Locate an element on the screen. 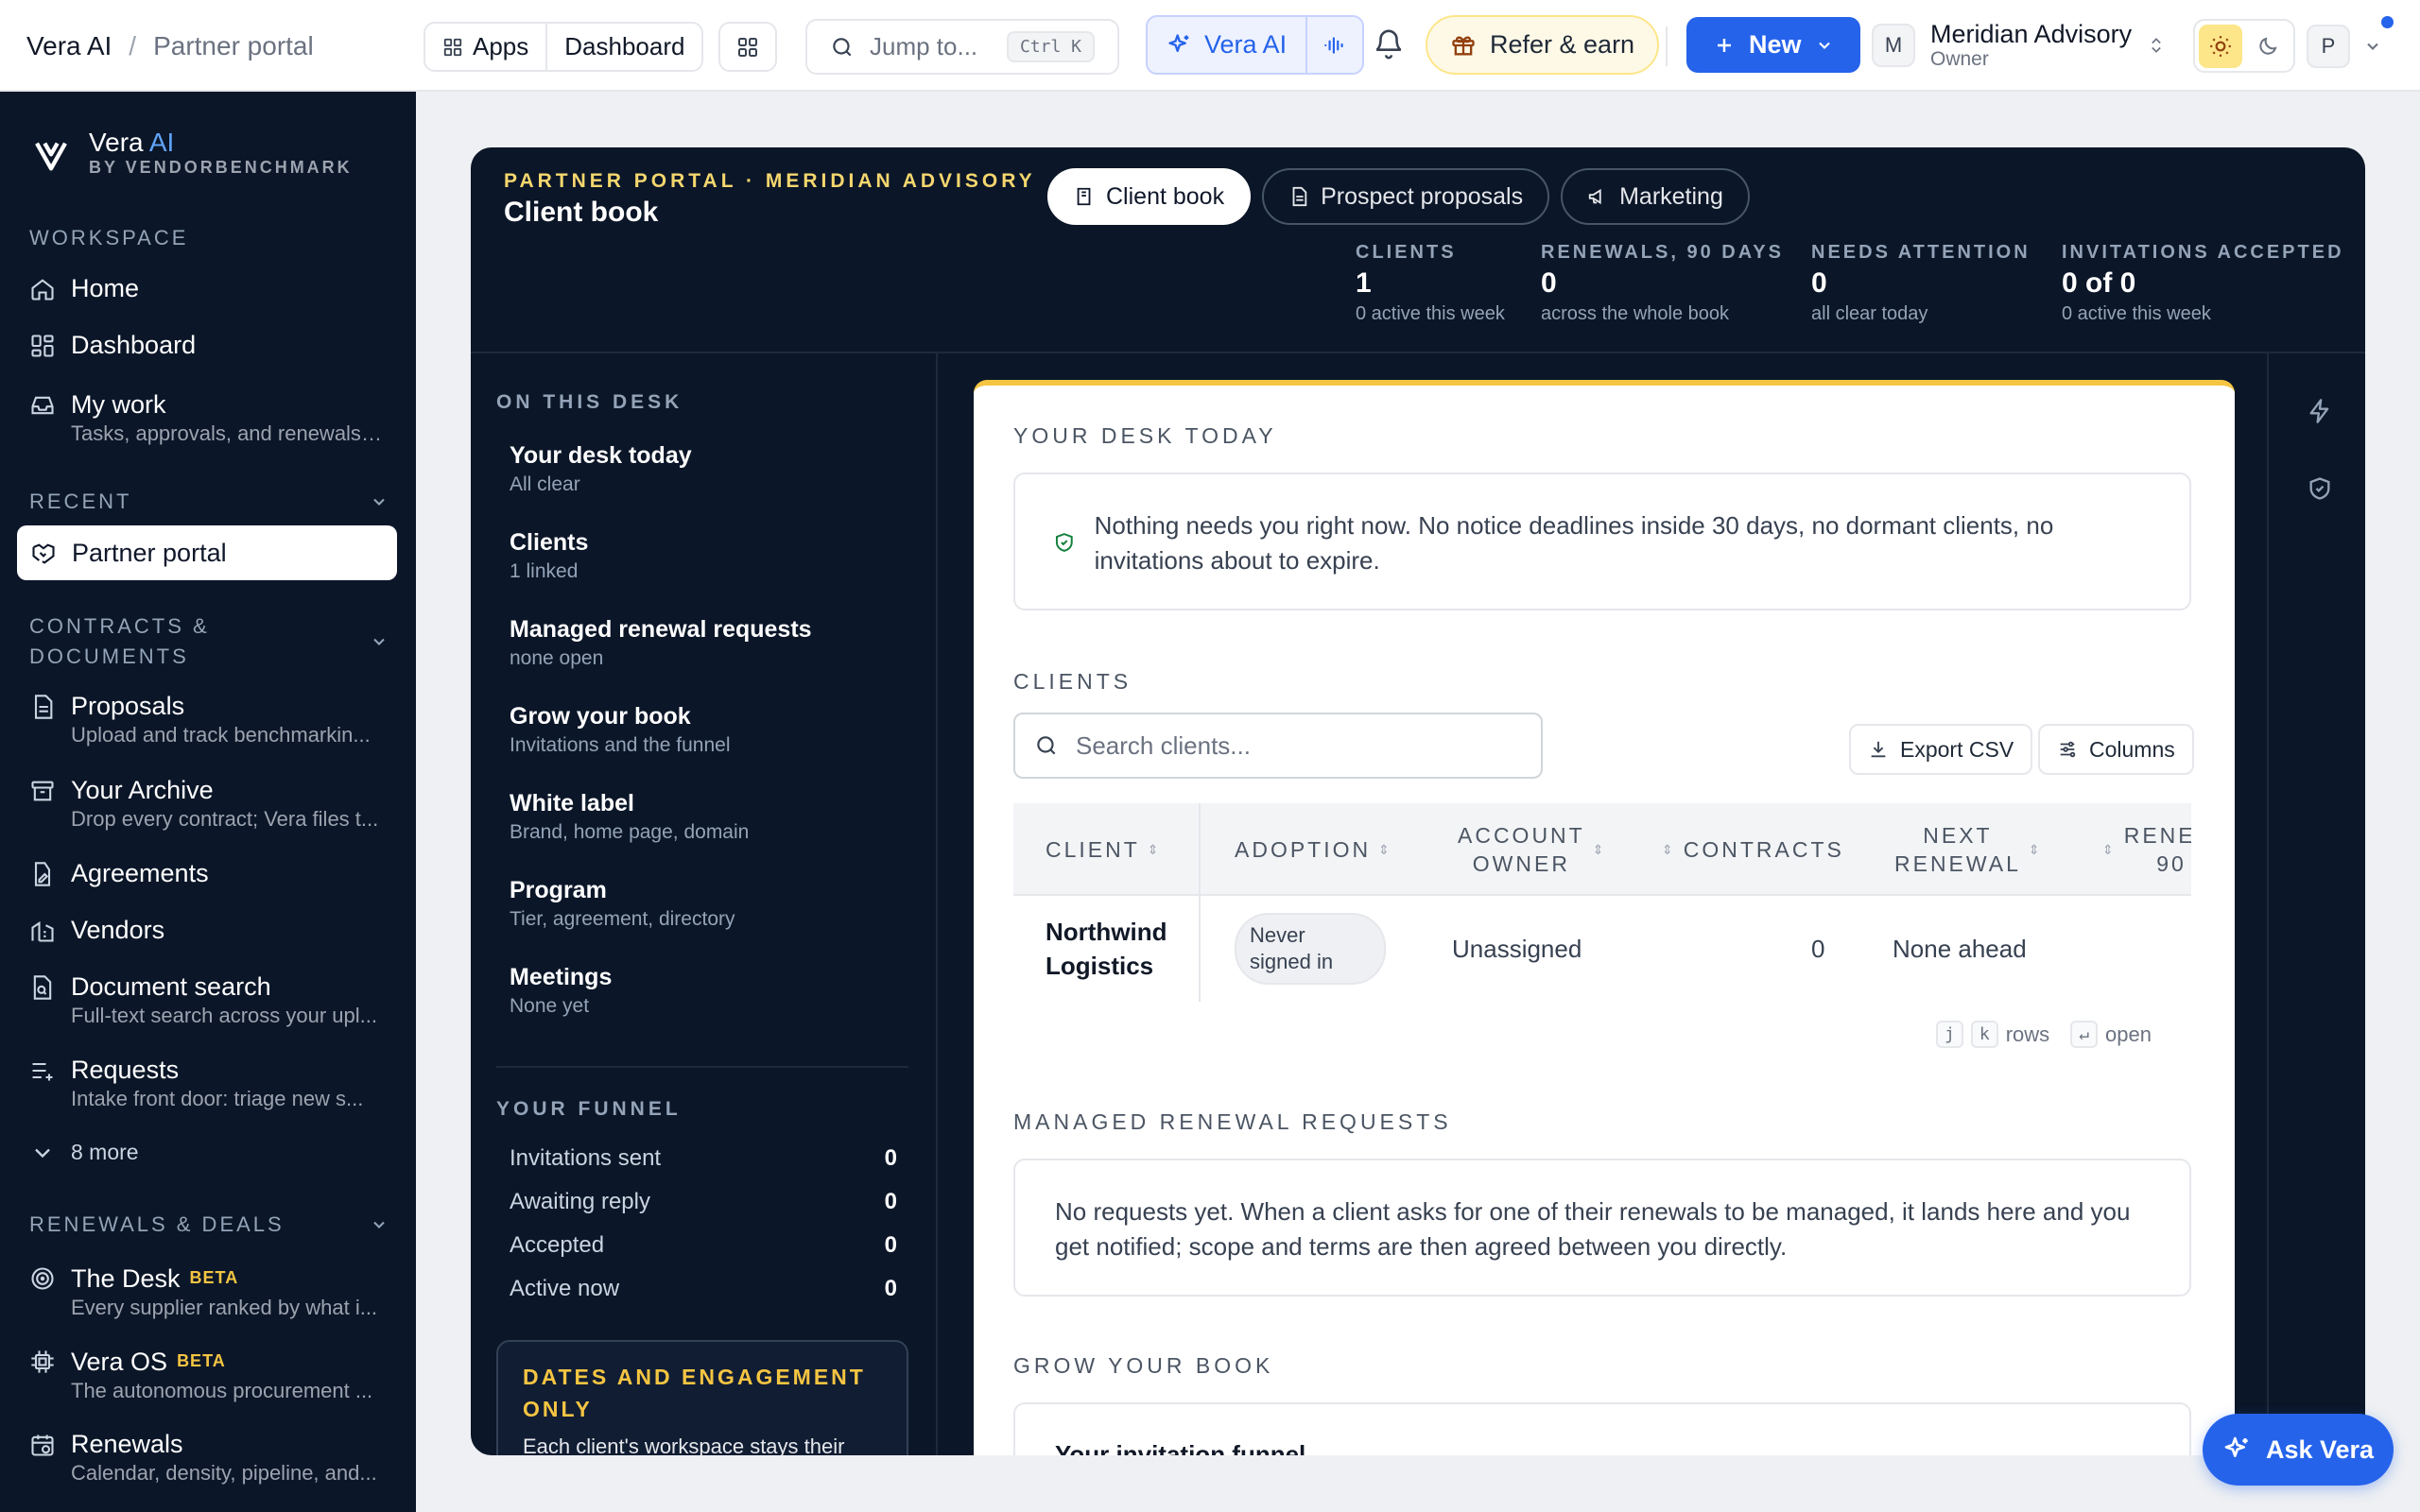 This screenshot has width=2420, height=1512. column-header-next-renewal: NEXT RENEWAL ⇕ is located at coordinates (1968, 849).